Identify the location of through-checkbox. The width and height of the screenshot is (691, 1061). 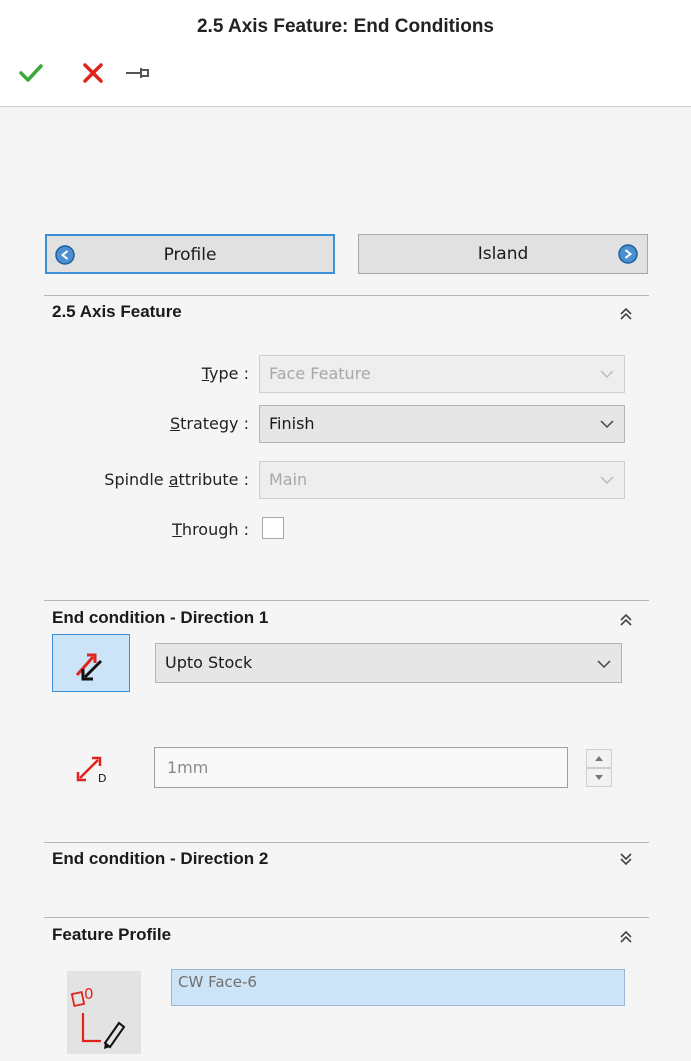
(273, 528).